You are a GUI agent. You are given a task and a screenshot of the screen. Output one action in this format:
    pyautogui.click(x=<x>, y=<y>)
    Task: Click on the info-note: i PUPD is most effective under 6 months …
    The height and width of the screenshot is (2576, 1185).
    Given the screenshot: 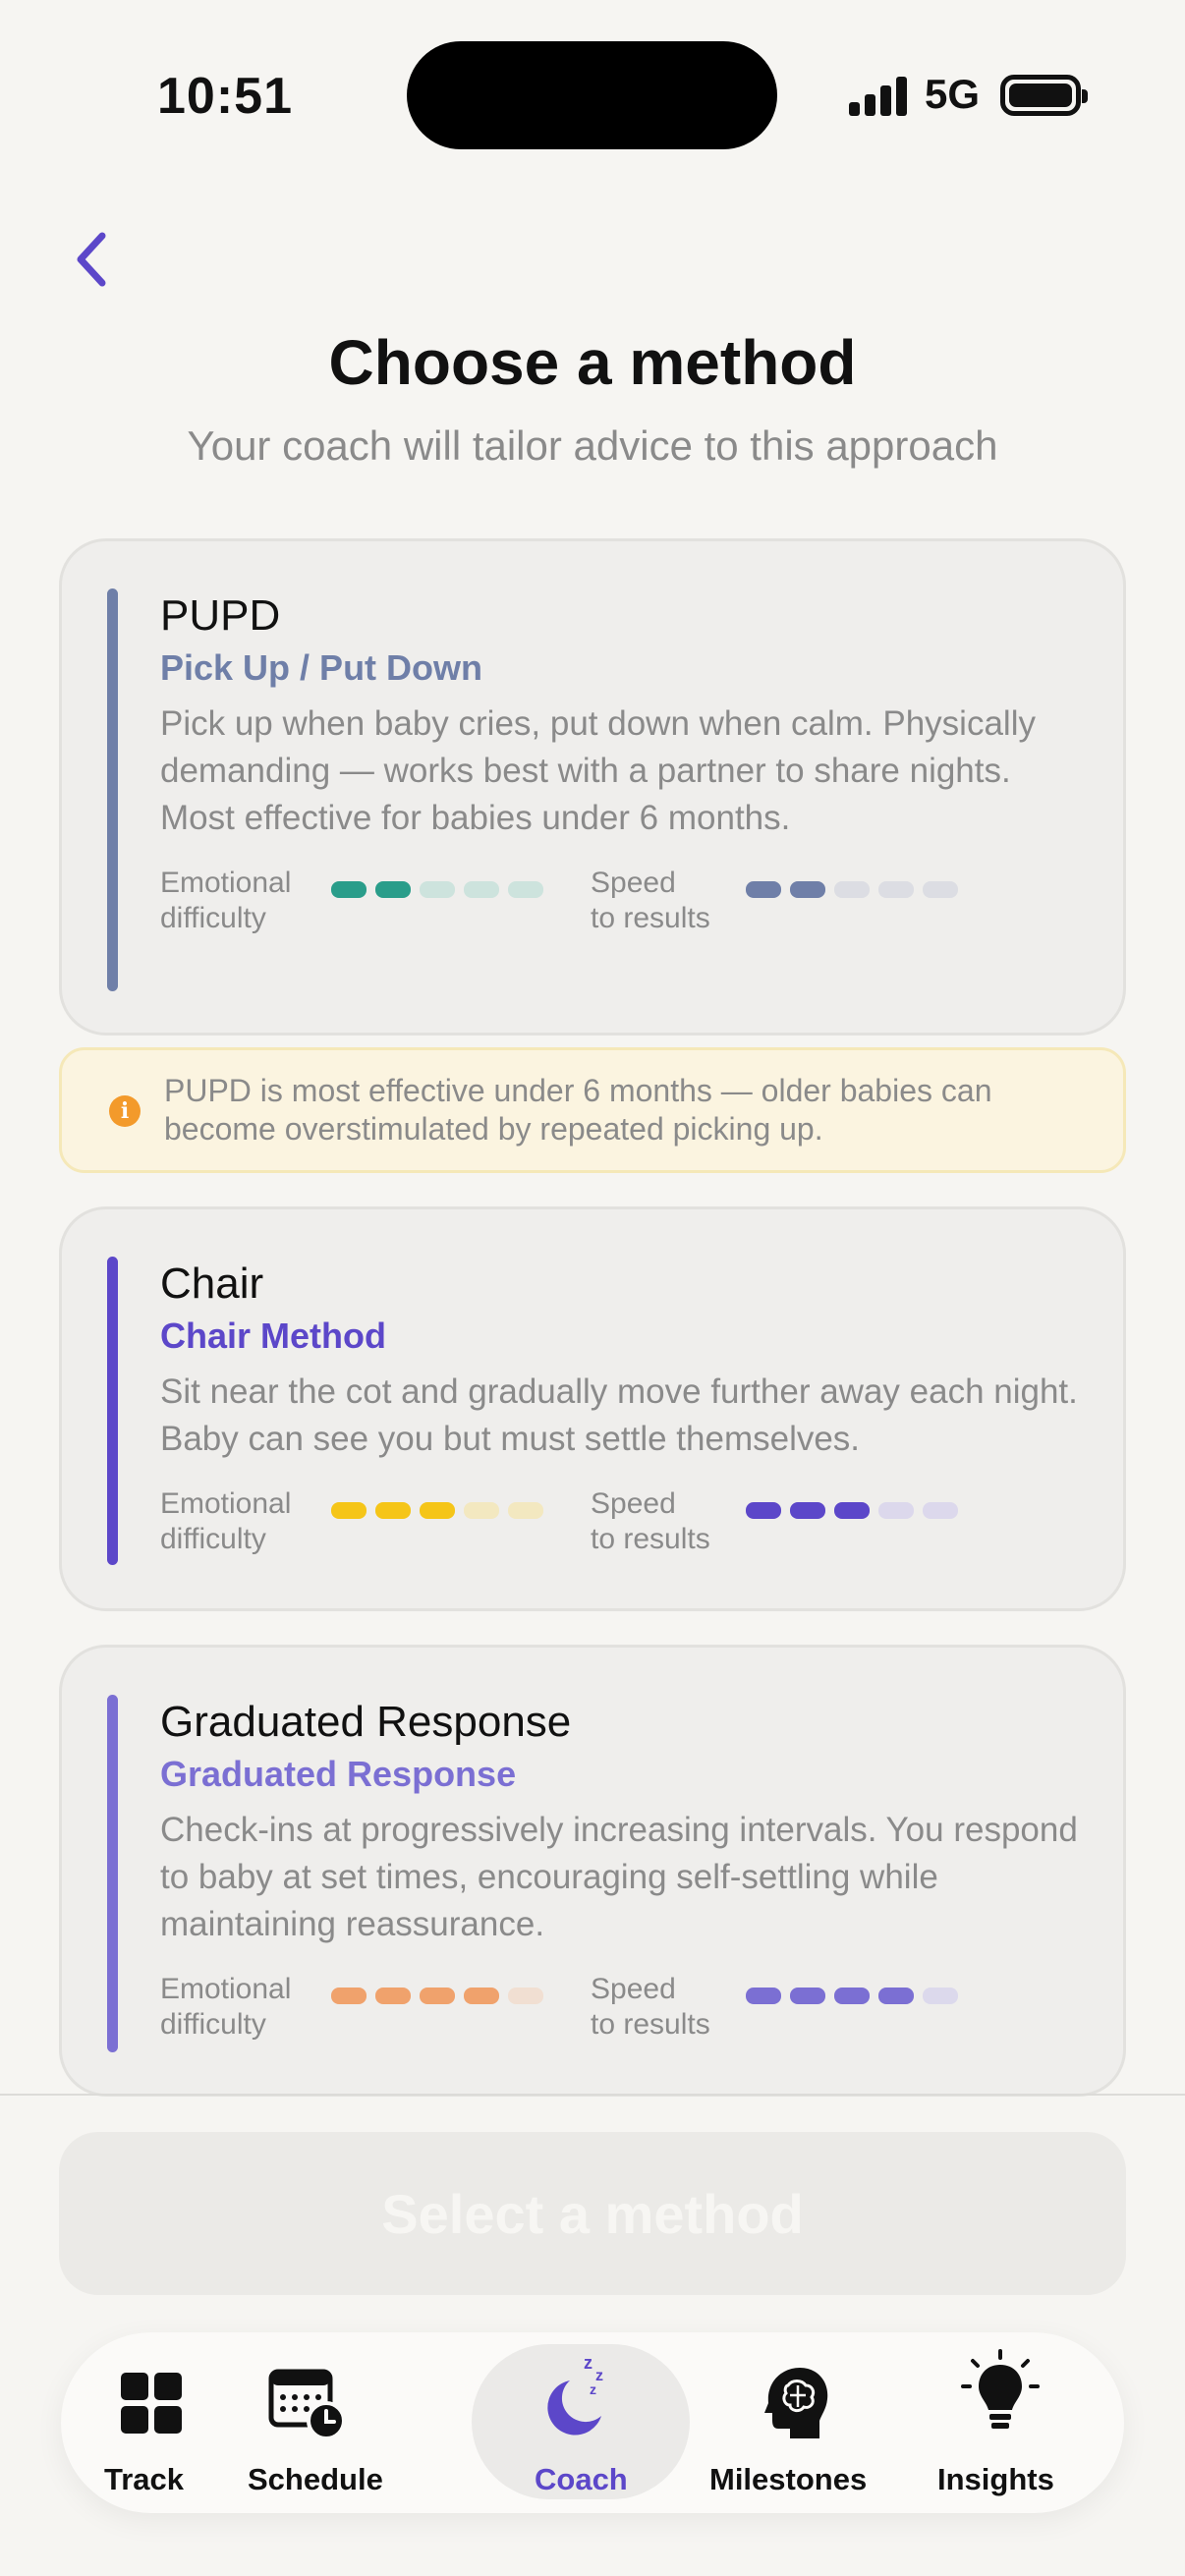 What is the action you would take?
    pyautogui.click(x=592, y=1110)
    